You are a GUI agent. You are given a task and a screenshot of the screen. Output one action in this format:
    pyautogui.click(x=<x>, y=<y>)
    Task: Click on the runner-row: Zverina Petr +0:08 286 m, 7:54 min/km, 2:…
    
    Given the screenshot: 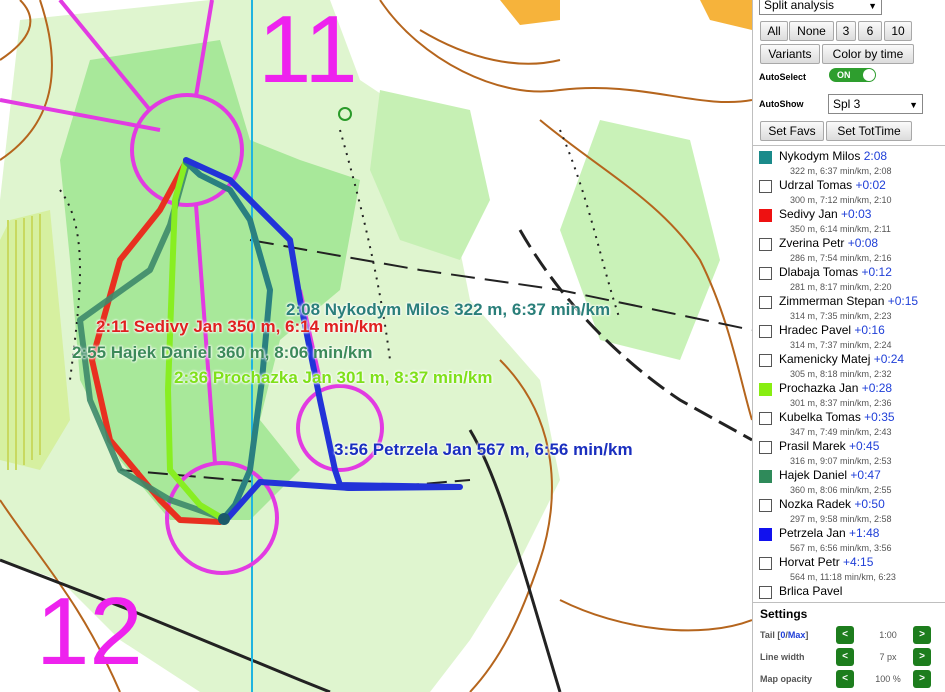 What is the action you would take?
    pyautogui.click(x=851, y=250)
    